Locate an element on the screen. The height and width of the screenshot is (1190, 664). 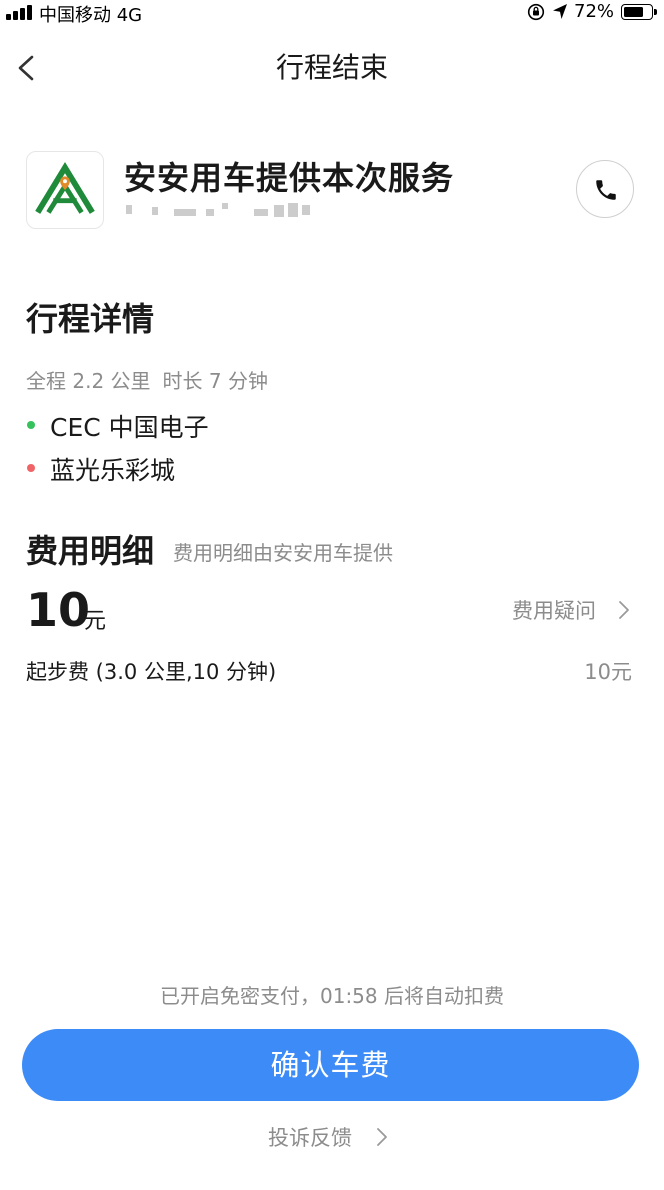
carrier-name: 中国移动 is located at coordinates (75, 15).